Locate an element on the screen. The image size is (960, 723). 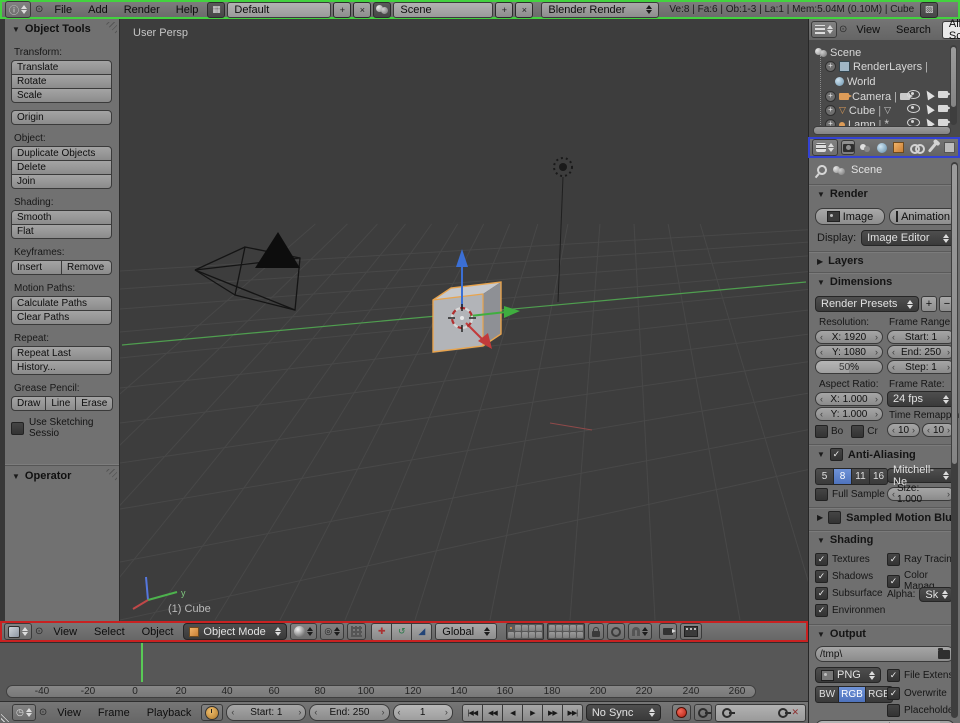
aa-samples-5: 5 is located at coordinates (824, 476).